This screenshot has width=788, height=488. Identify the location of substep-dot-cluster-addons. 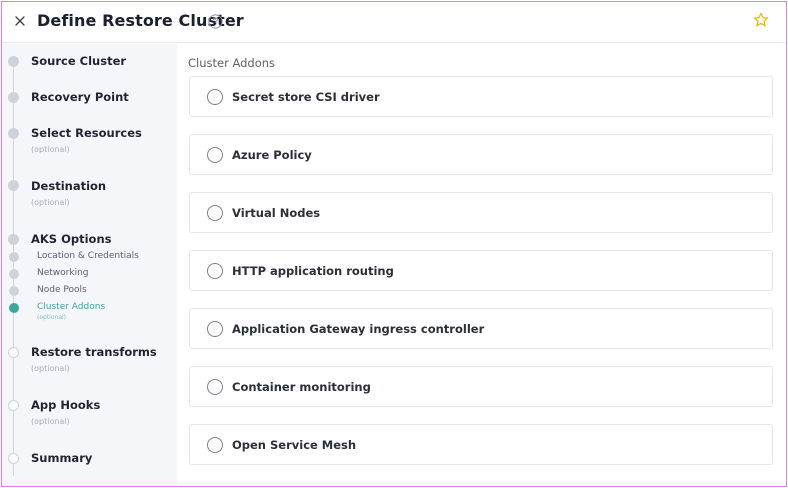
(14, 308).